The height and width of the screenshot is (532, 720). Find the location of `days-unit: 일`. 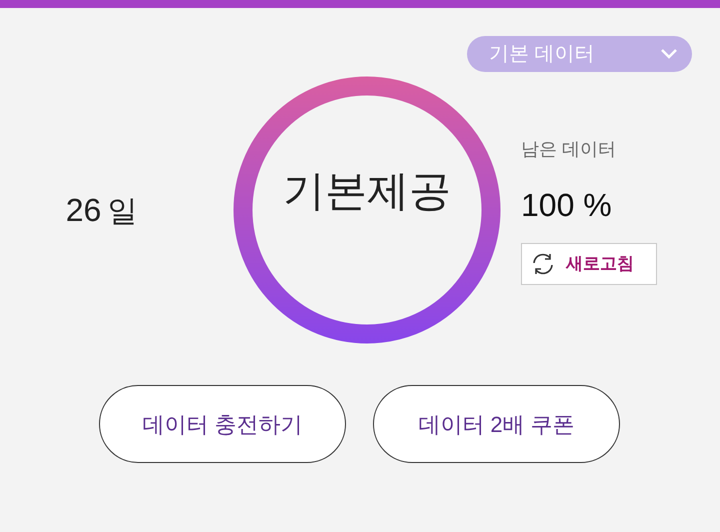

days-unit: 일 is located at coordinates (122, 212).